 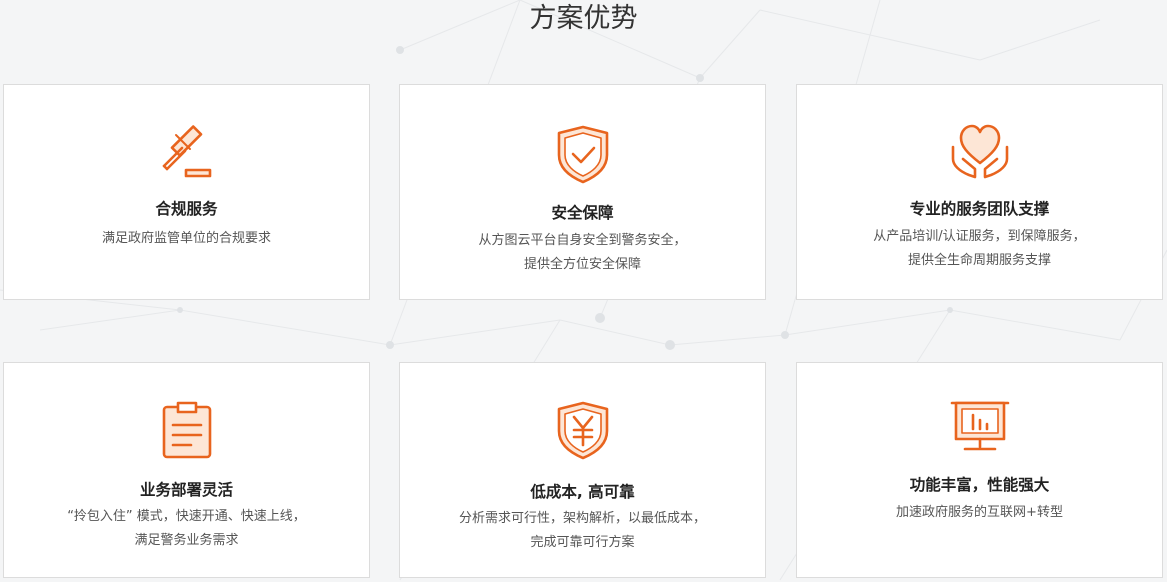 I want to click on card-desc-line: 提供全方位安全保障, so click(x=582, y=264).